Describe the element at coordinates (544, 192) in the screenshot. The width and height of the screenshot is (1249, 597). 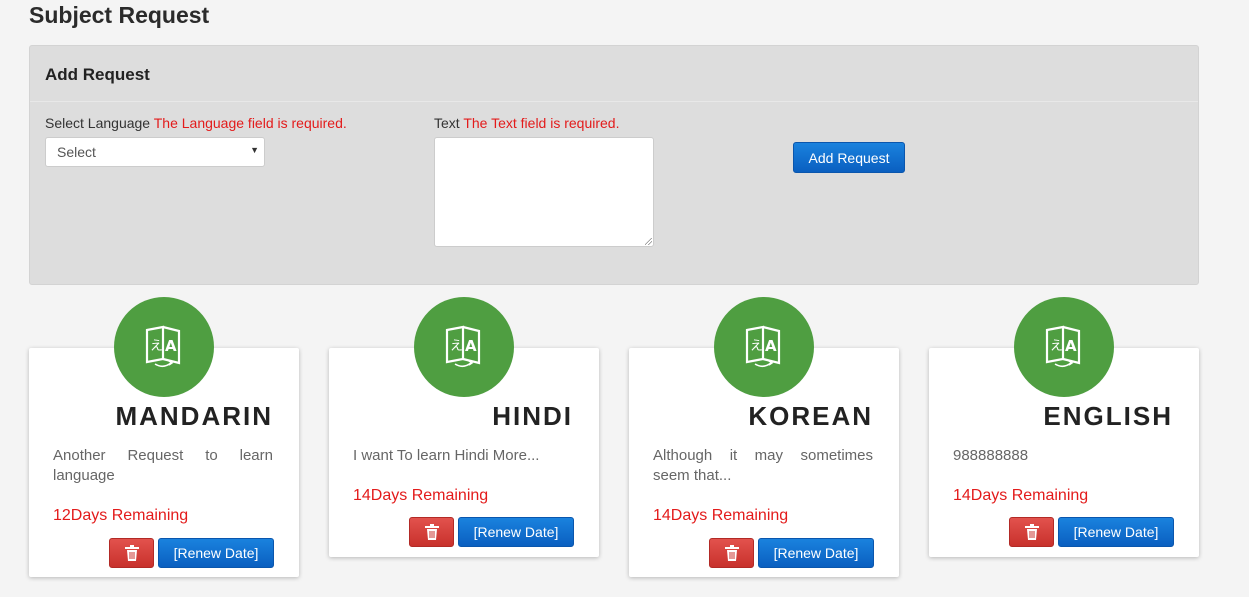
I see `text-input` at that location.